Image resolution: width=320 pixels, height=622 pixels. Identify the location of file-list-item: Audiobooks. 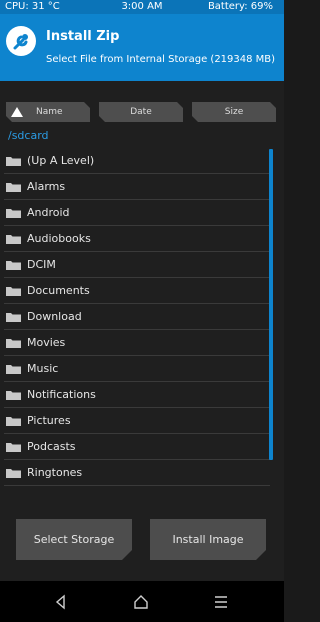
(137, 239).